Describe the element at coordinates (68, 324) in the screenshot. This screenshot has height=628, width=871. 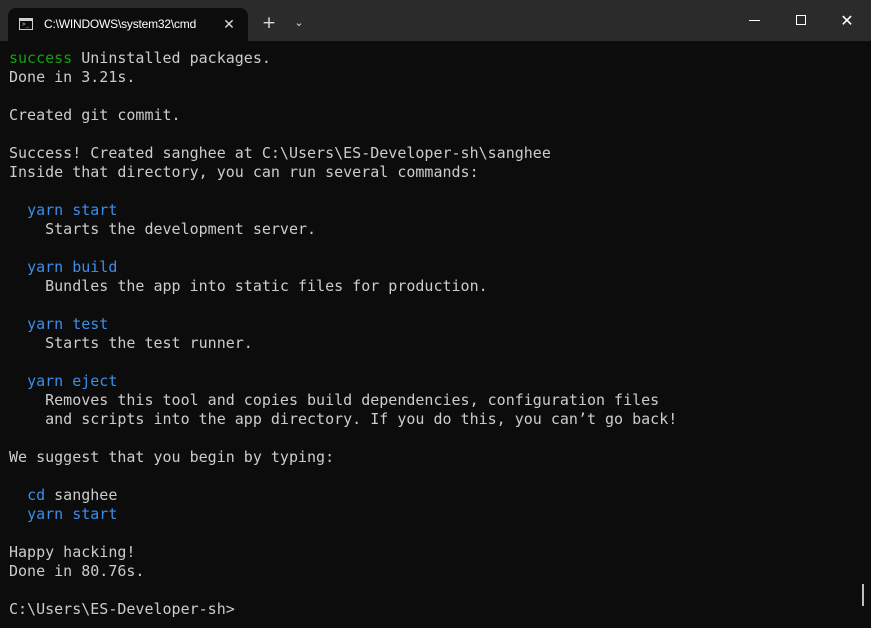
I see `terminal-text: yarn test` at that location.